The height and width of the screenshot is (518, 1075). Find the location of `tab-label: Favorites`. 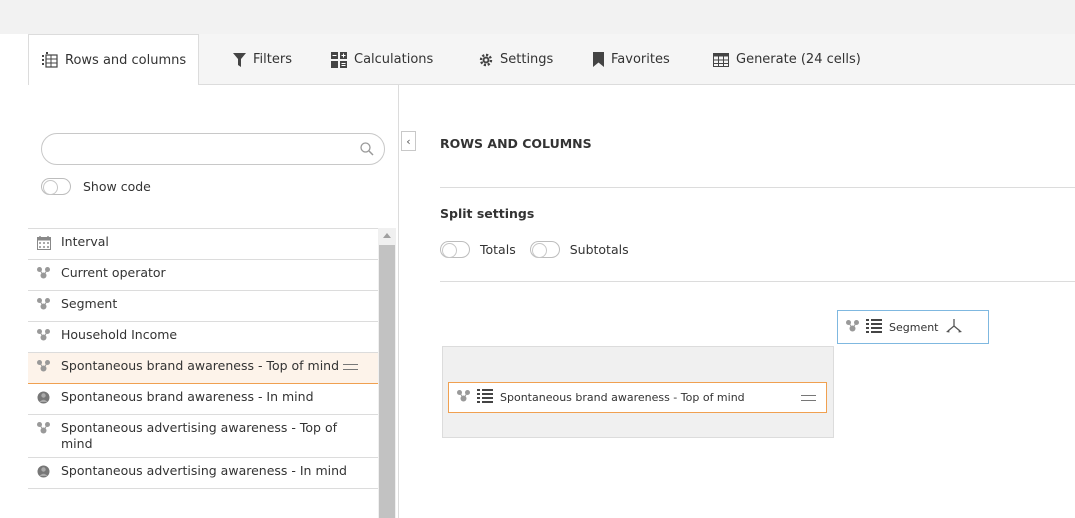

tab-label: Favorites is located at coordinates (640, 59).